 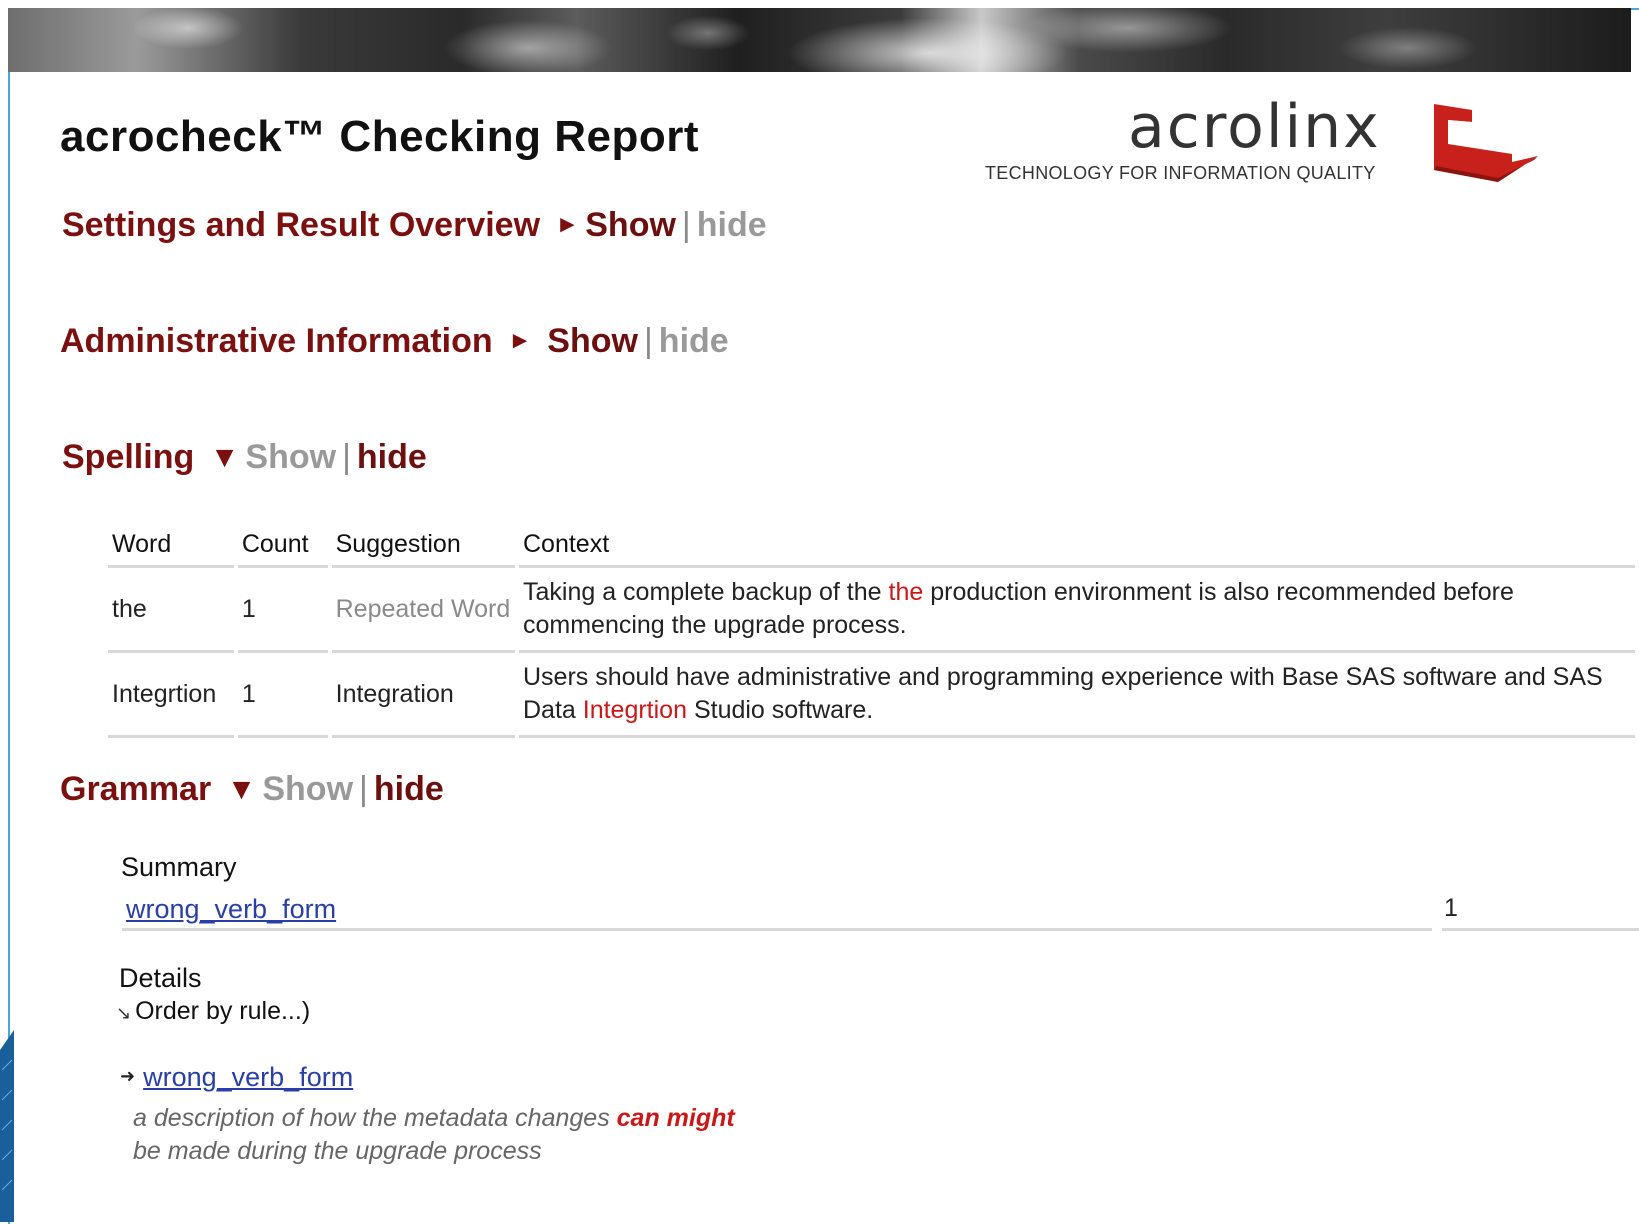 What do you see at coordinates (392, 457) in the screenshot?
I see `spelling-hide-link: hide` at bounding box center [392, 457].